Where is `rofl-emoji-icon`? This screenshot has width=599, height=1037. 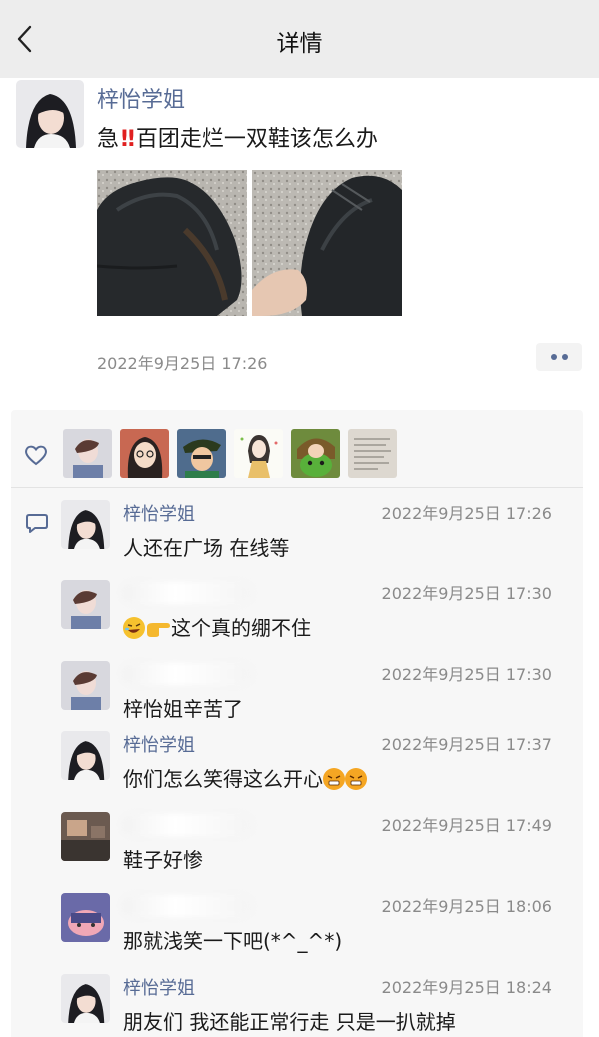
rofl-emoji-icon is located at coordinates (134, 628).